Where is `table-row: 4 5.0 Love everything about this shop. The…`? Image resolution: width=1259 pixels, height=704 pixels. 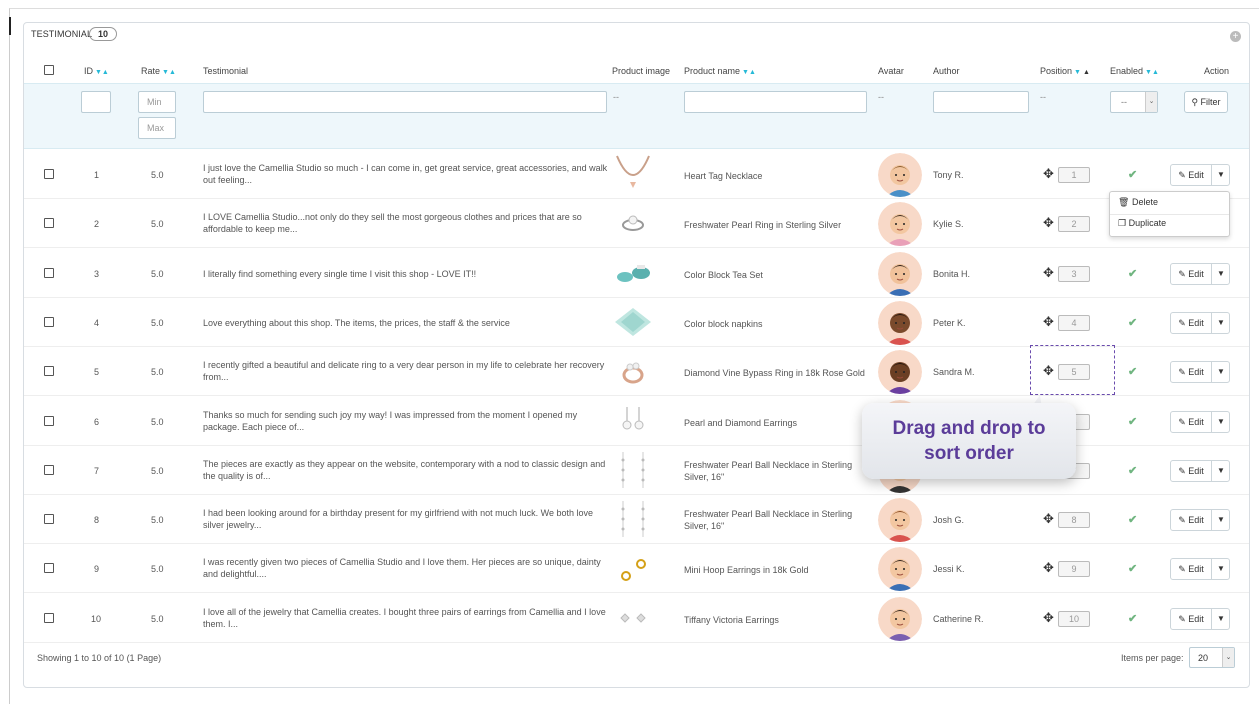
table-row: 4 5.0 Love everything about this shop. The… is located at coordinates (636, 322).